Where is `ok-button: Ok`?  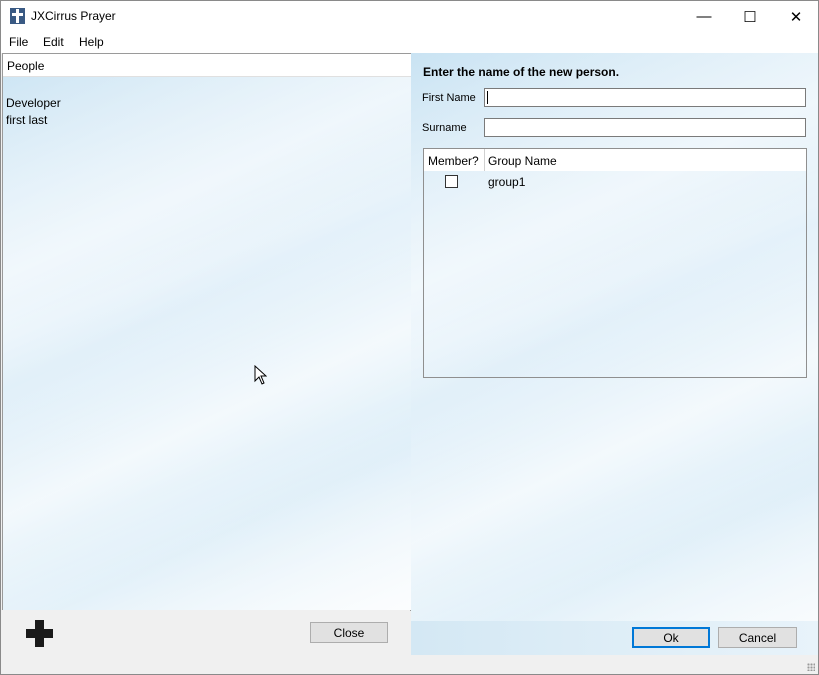
ok-button: Ok is located at coordinates (671, 637).